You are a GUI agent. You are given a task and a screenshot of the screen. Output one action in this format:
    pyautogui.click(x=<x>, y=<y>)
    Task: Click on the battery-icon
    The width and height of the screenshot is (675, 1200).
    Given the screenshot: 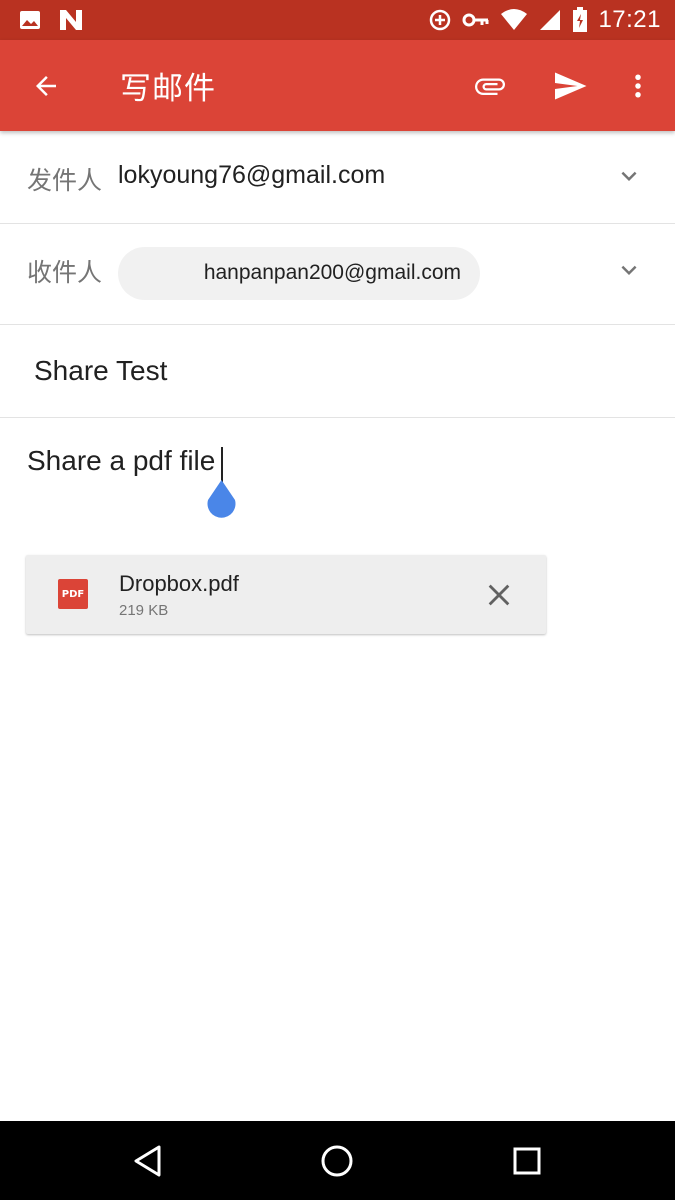 What is the action you would take?
    pyautogui.click(x=580, y=20)
    